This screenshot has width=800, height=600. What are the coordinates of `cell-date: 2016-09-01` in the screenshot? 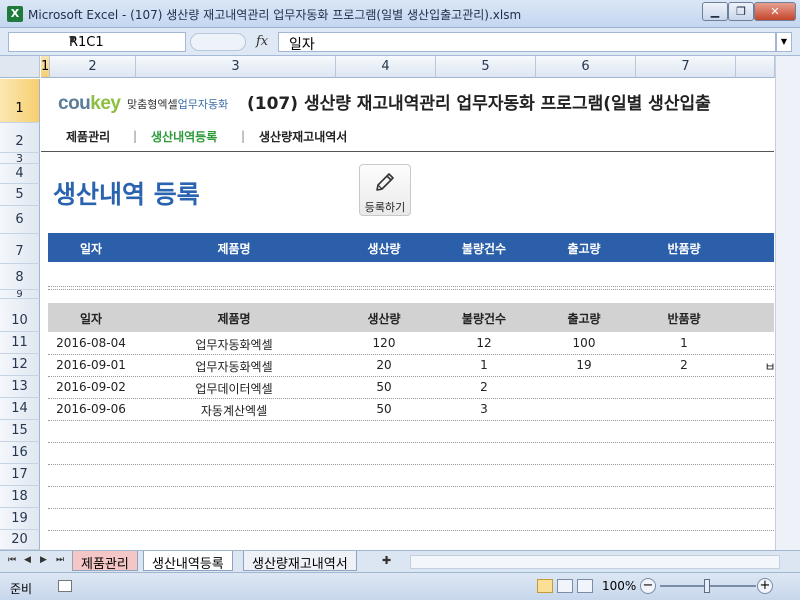 It's located at (91, 365).